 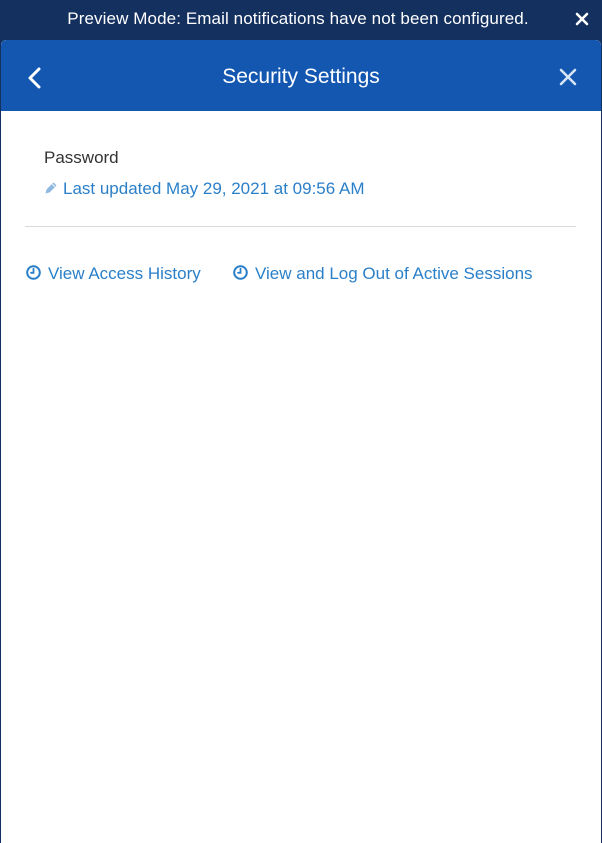 I want to click on password-label: Password, so click(x=81, y=157).